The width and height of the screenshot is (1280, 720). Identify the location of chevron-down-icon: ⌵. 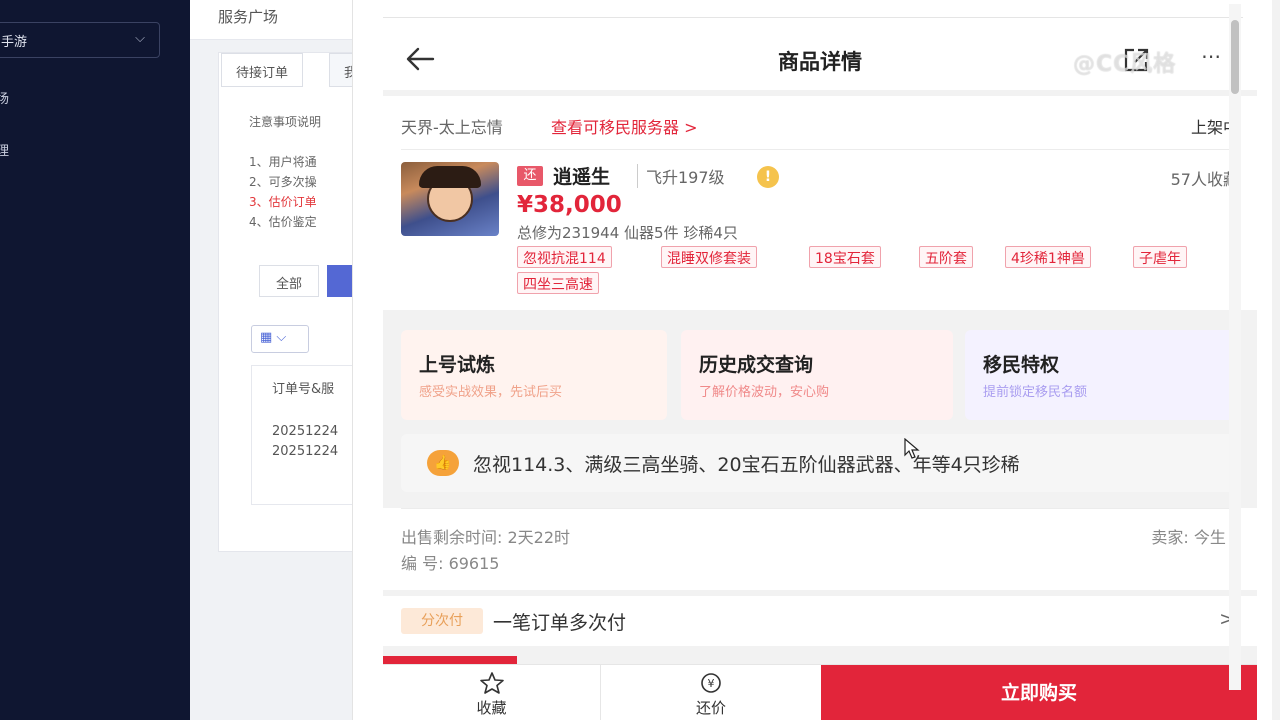
(140, 38).